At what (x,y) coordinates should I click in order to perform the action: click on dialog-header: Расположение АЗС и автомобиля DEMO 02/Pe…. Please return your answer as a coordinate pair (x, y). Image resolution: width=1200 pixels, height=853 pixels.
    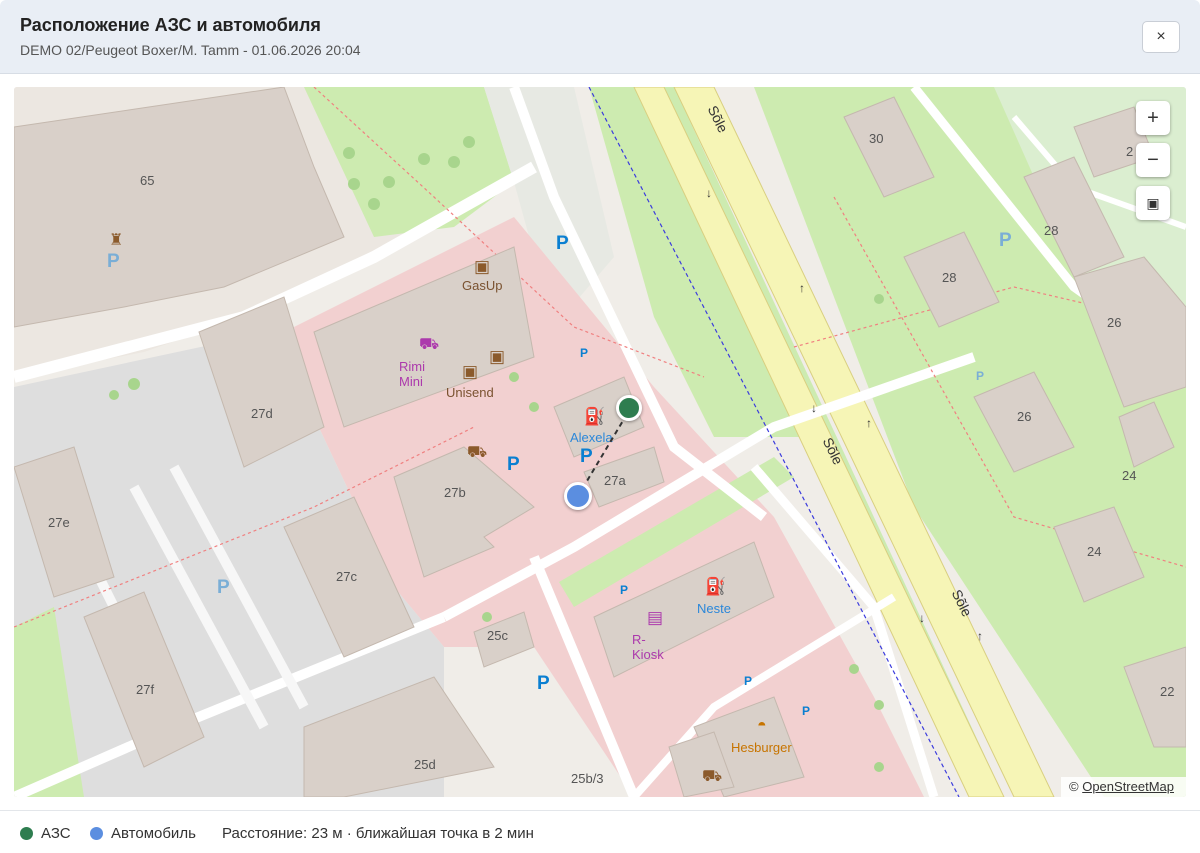
    Looking at the image, I should click on (600, 37).